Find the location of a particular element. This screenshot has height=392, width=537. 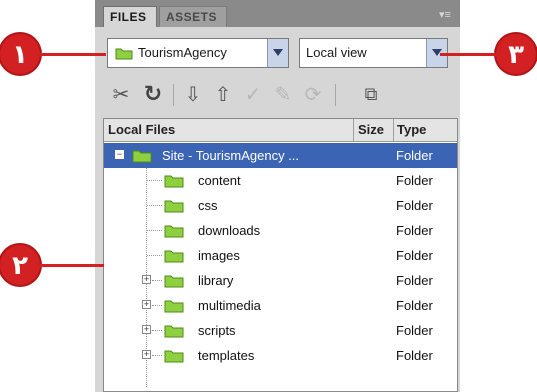

tree-row: images Folder is located at coordinates (280, 255).